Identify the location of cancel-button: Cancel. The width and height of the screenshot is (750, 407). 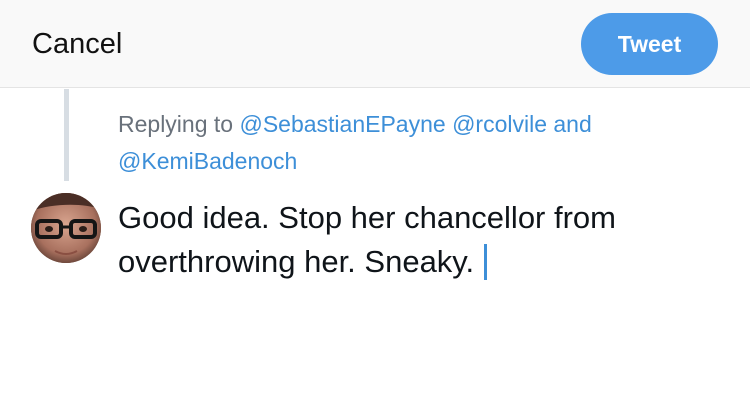
(77, 44).